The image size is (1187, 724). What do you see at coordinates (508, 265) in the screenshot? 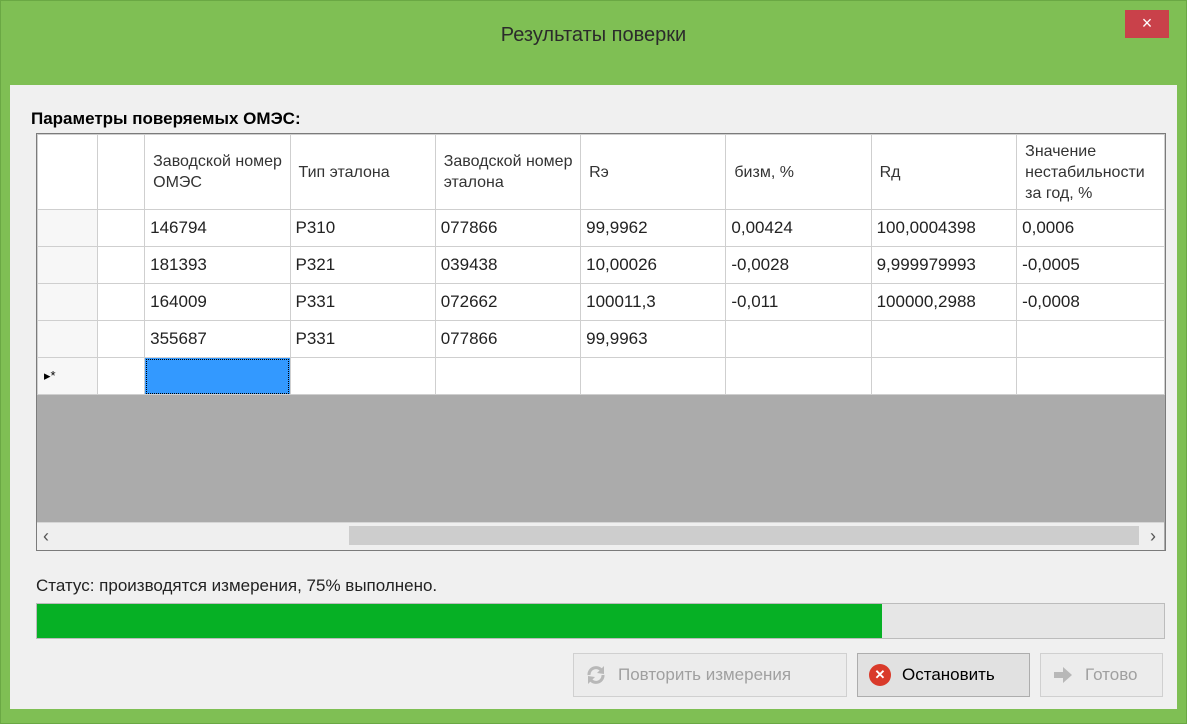
I see `cell-standard-serial: 039438` at bounding box center [508, 265].